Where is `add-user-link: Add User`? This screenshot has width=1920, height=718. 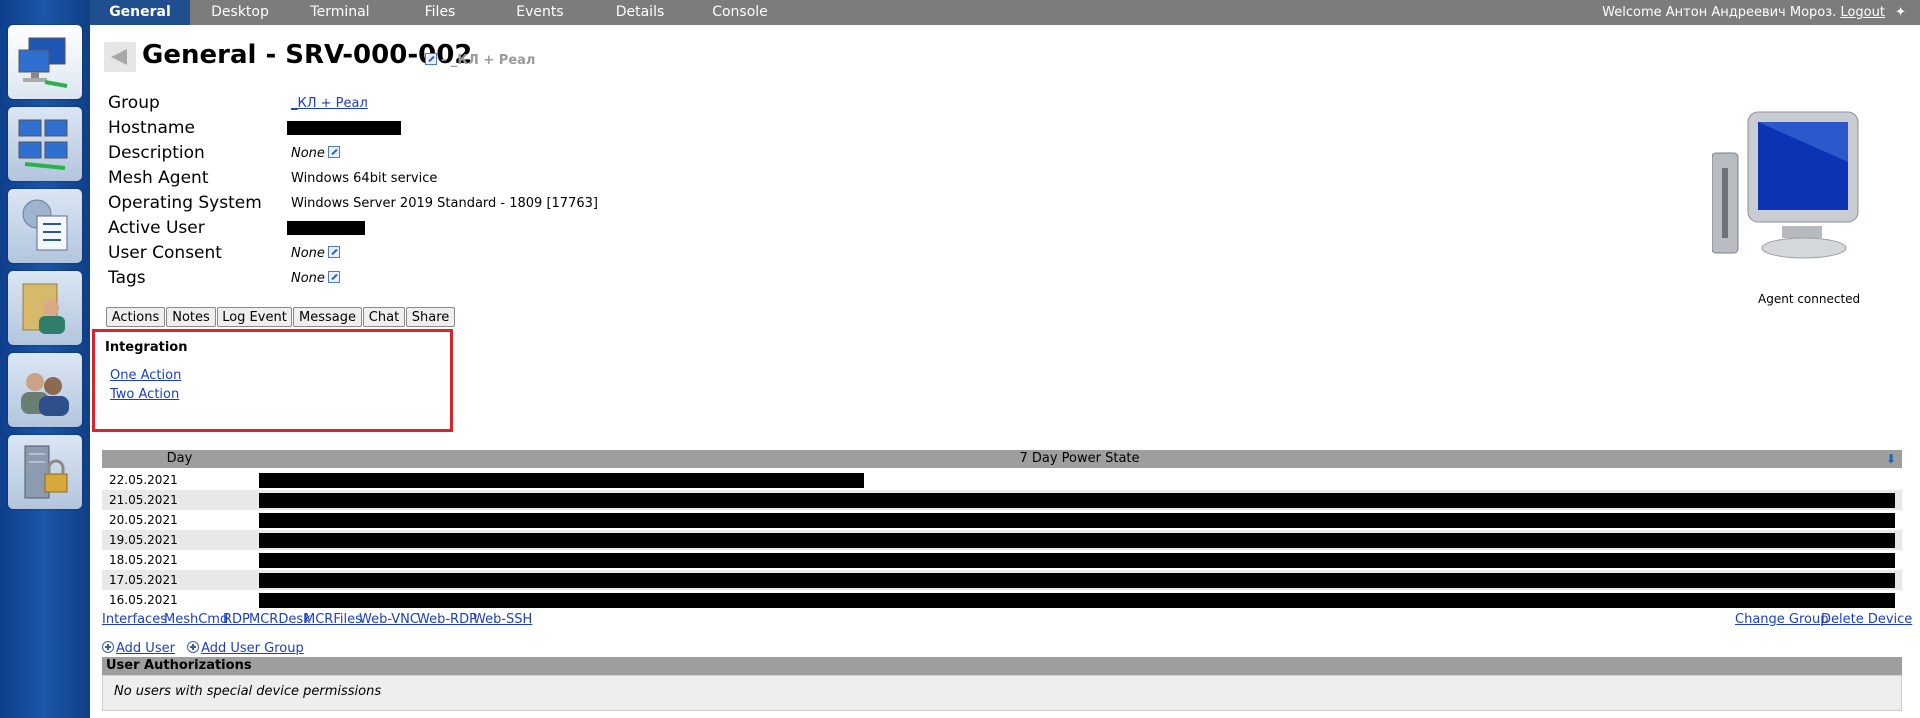
add-user-link: Add User is located at coordinates (145, 648).